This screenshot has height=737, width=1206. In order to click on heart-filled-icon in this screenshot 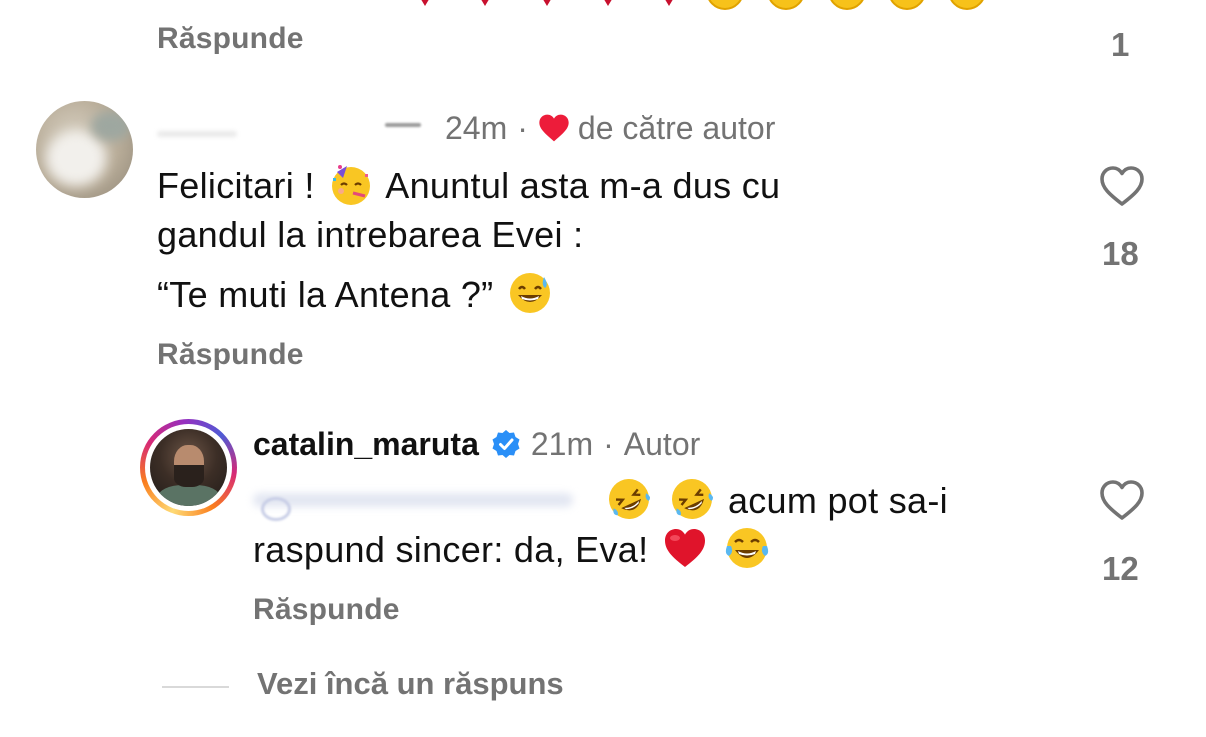, I will do `click(554, 128)`.